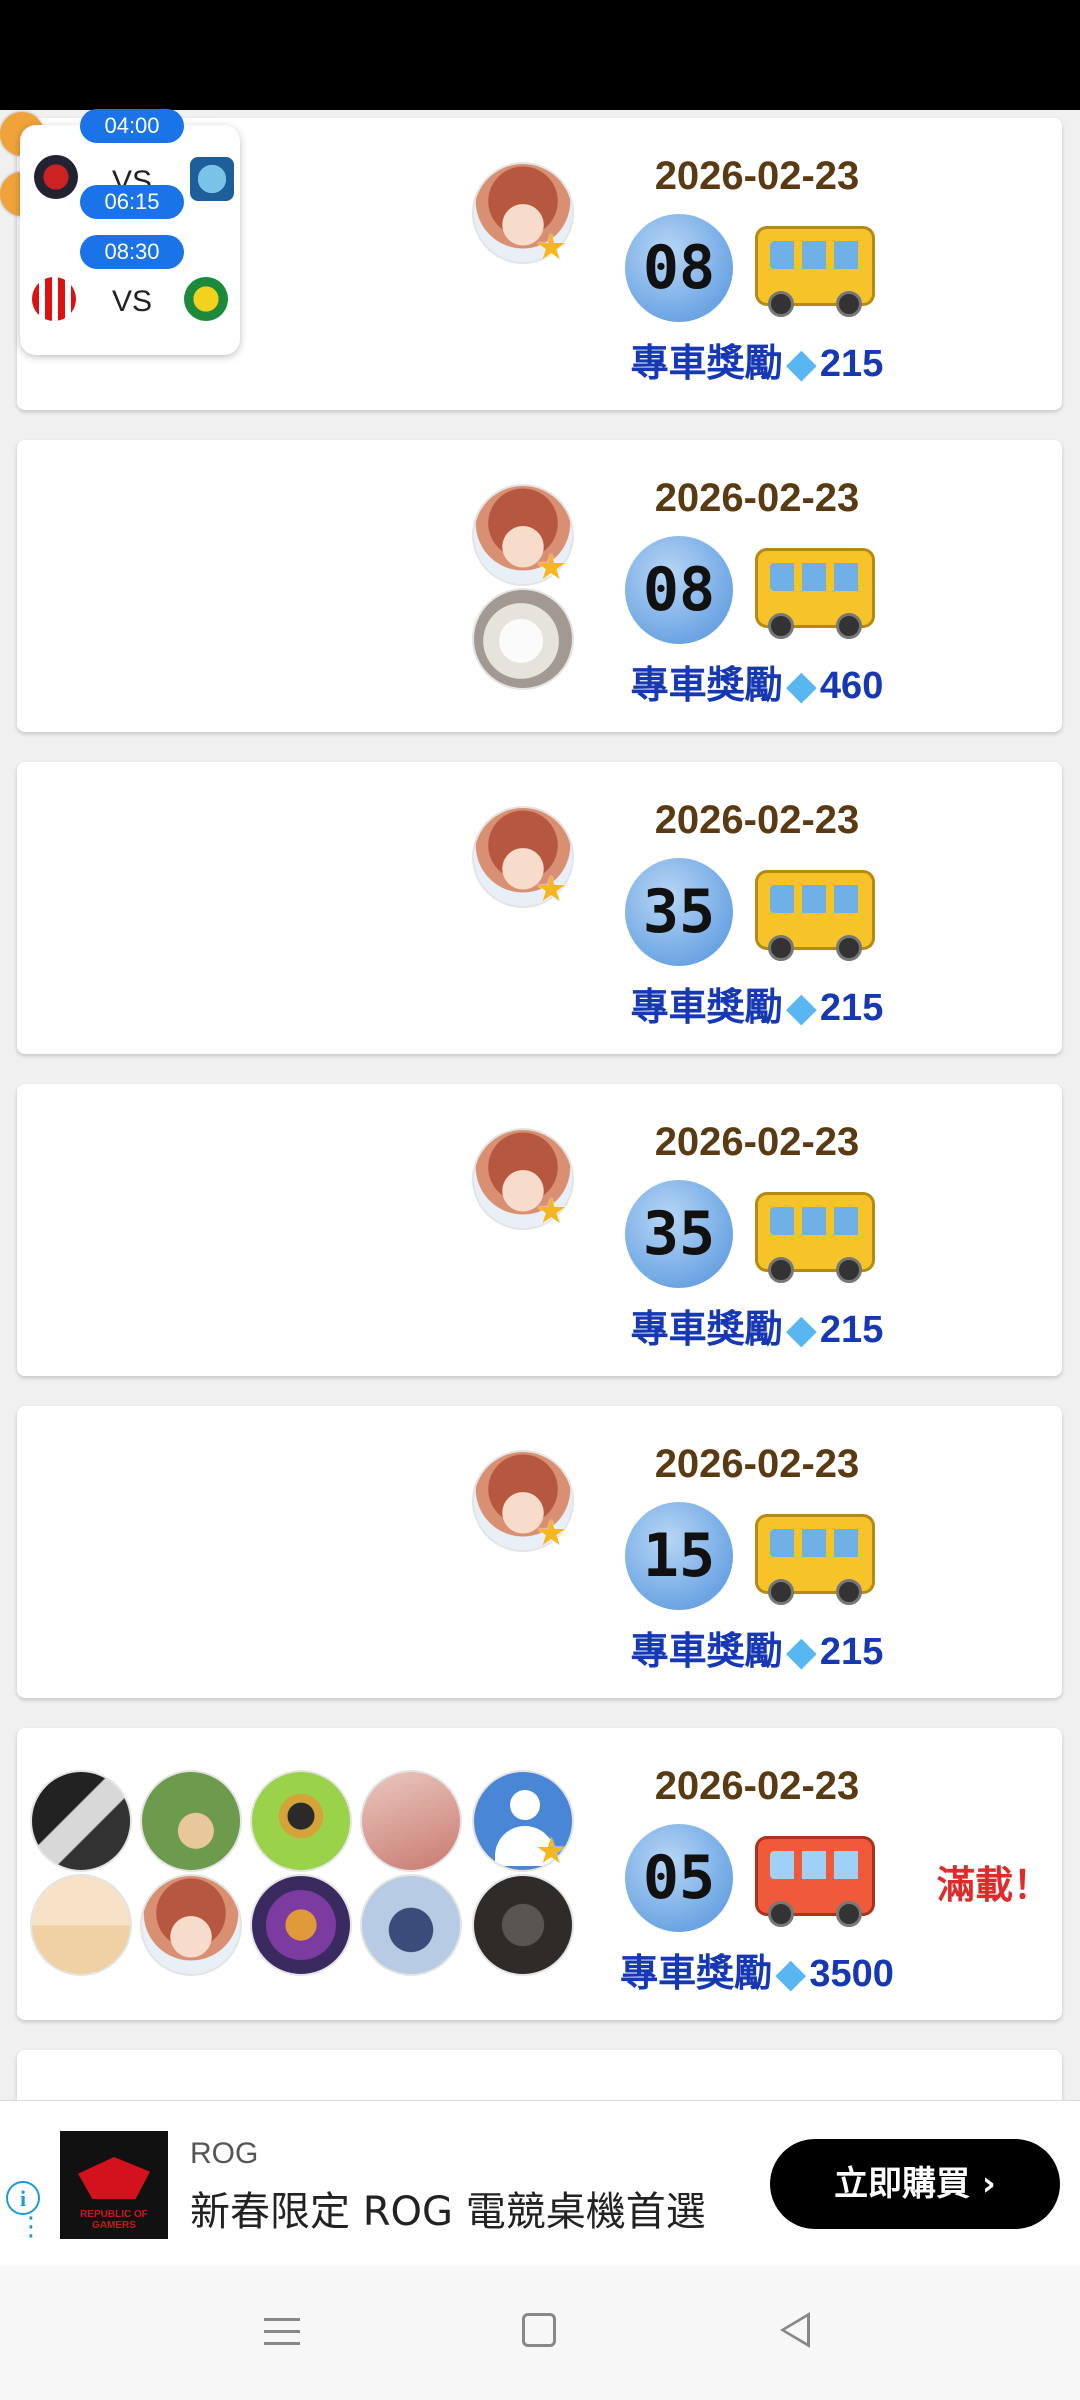 The image size is (1080, 2400). What do you see at coordinates (31, 2227) in the screenshot?
I see `more-icon: ⋮` at bounding box center [31, 2227].